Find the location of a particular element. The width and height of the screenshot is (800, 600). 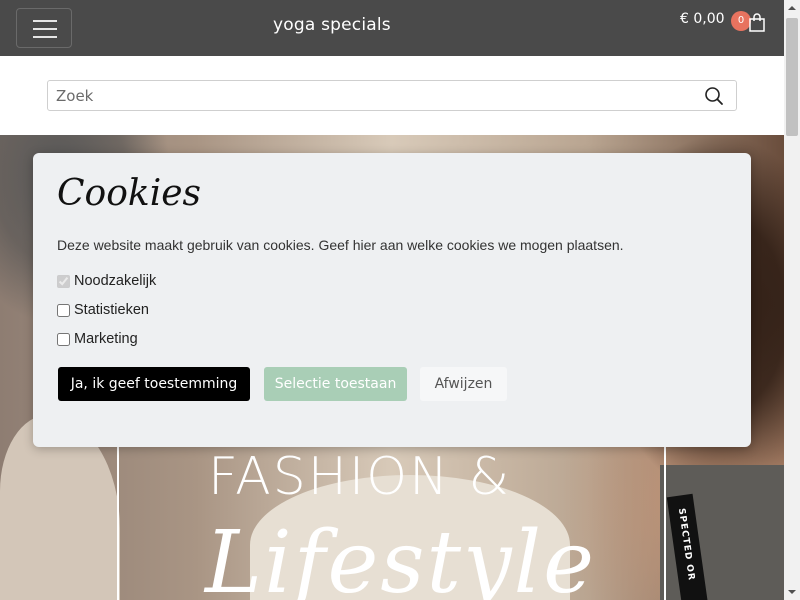

scrollbar-thumb is located at coordinates (792, 77).